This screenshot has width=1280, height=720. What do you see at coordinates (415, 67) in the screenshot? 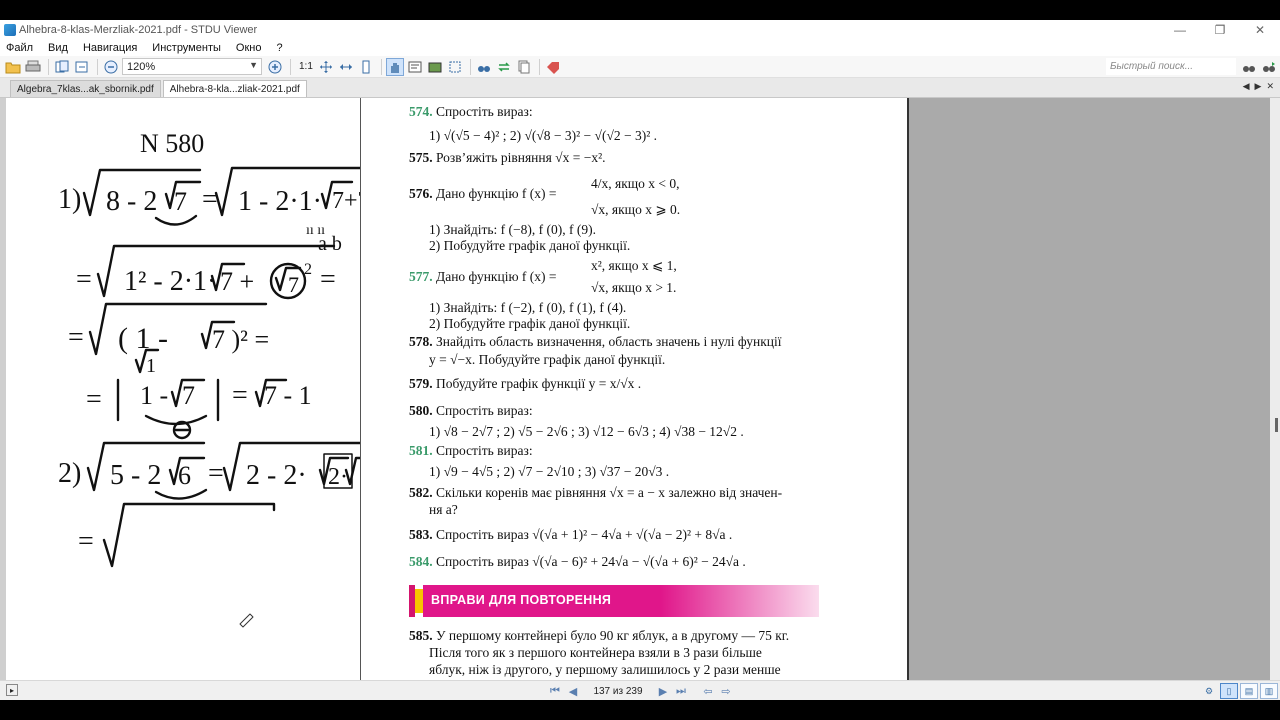
I see `text-select-icon` at bounding box center [415, 67].